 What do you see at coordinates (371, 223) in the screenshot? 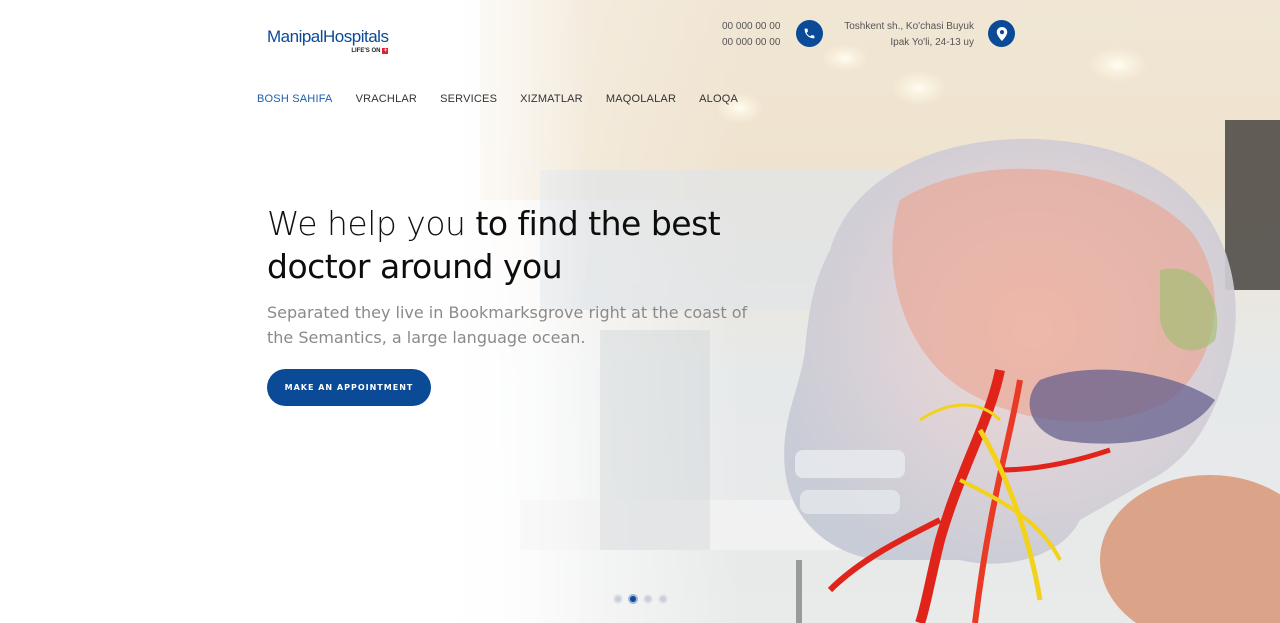
I see `hero-headline-light: We help you` at bounding box center [371, 223].